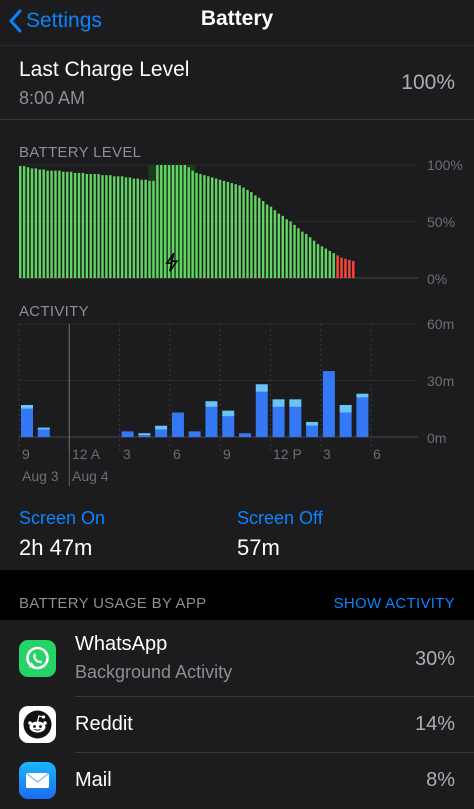 Image resolution: width=474 pixels, height=809 pixels. I want to click on show-activity-button: SHOW ACTIVITY, so click(394, 603).